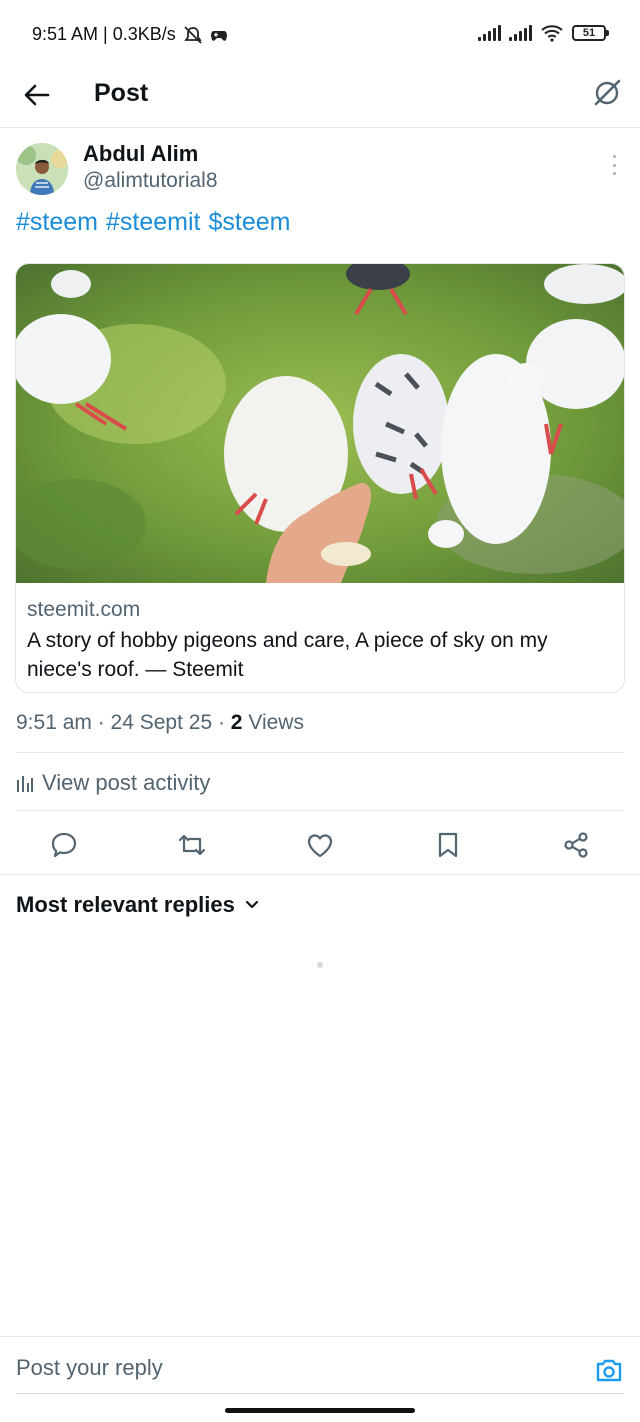 This screenshot has width=640, height=1422. What do you see at coordinates (520, 33) in the screenshot?
I see `cell-signal-2-icon` at bounding box center [520, 33].